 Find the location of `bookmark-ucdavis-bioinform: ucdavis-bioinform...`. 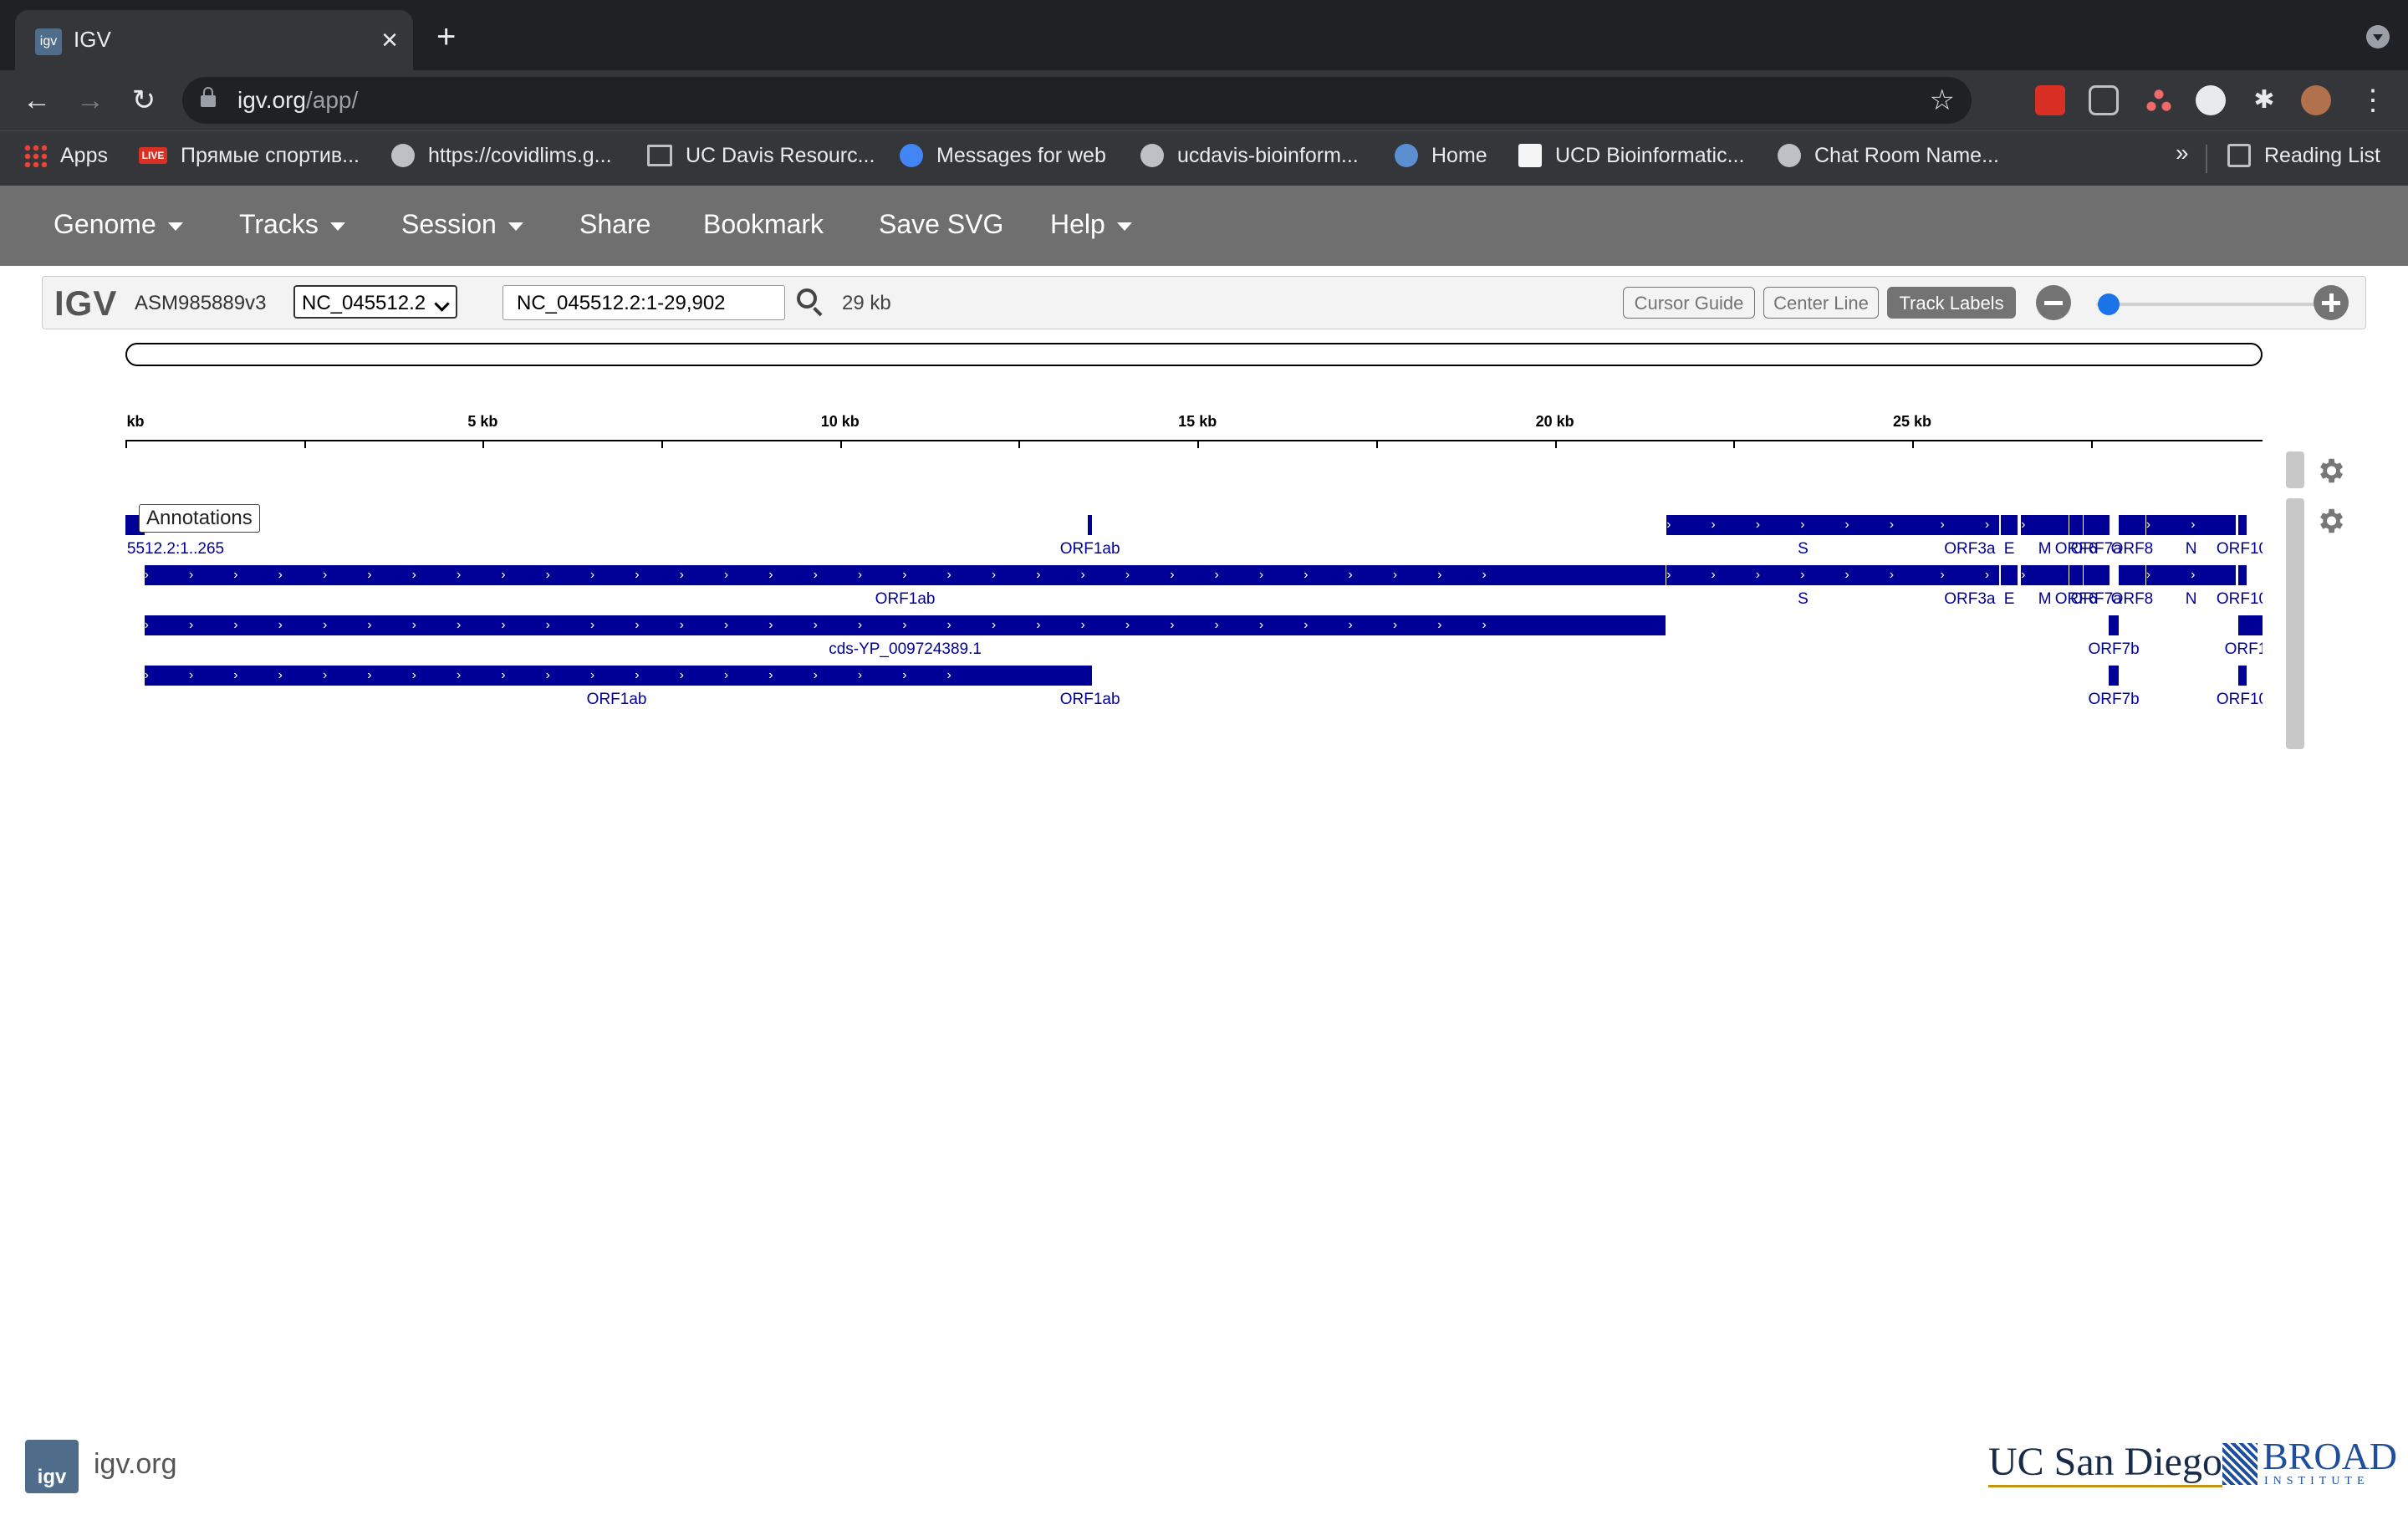

bookmark-ucdavis-bioinform: ucdavis-bioinform... is located at coordinates (1250, 155).